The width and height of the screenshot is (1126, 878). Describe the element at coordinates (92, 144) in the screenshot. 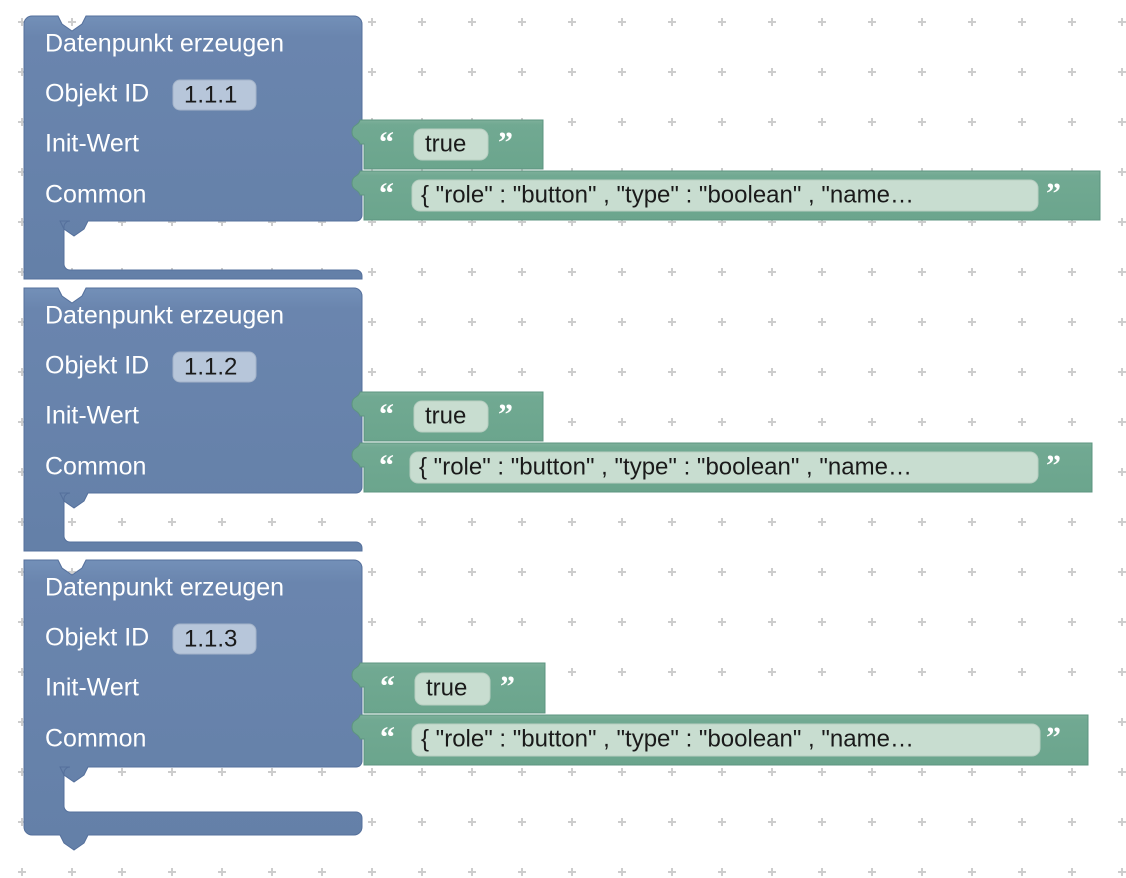

I see `block-1-init-wert-label: Init-Wert` at that location.